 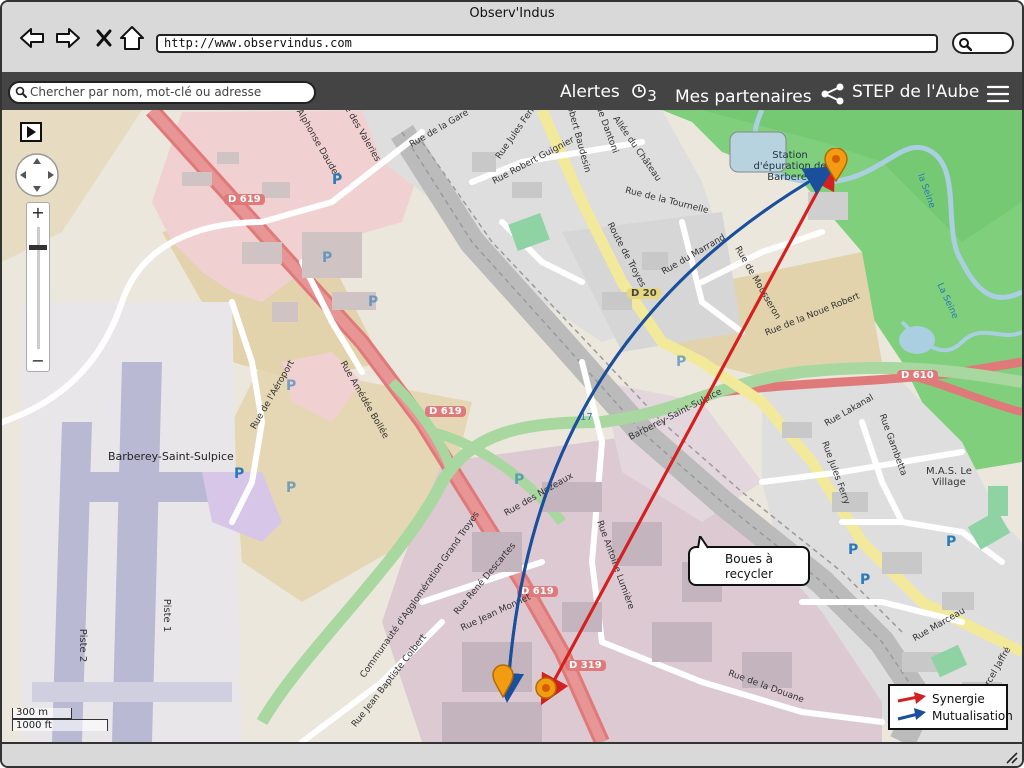 I want to click on resize-grip-icon, so click(x=1011, y=757).